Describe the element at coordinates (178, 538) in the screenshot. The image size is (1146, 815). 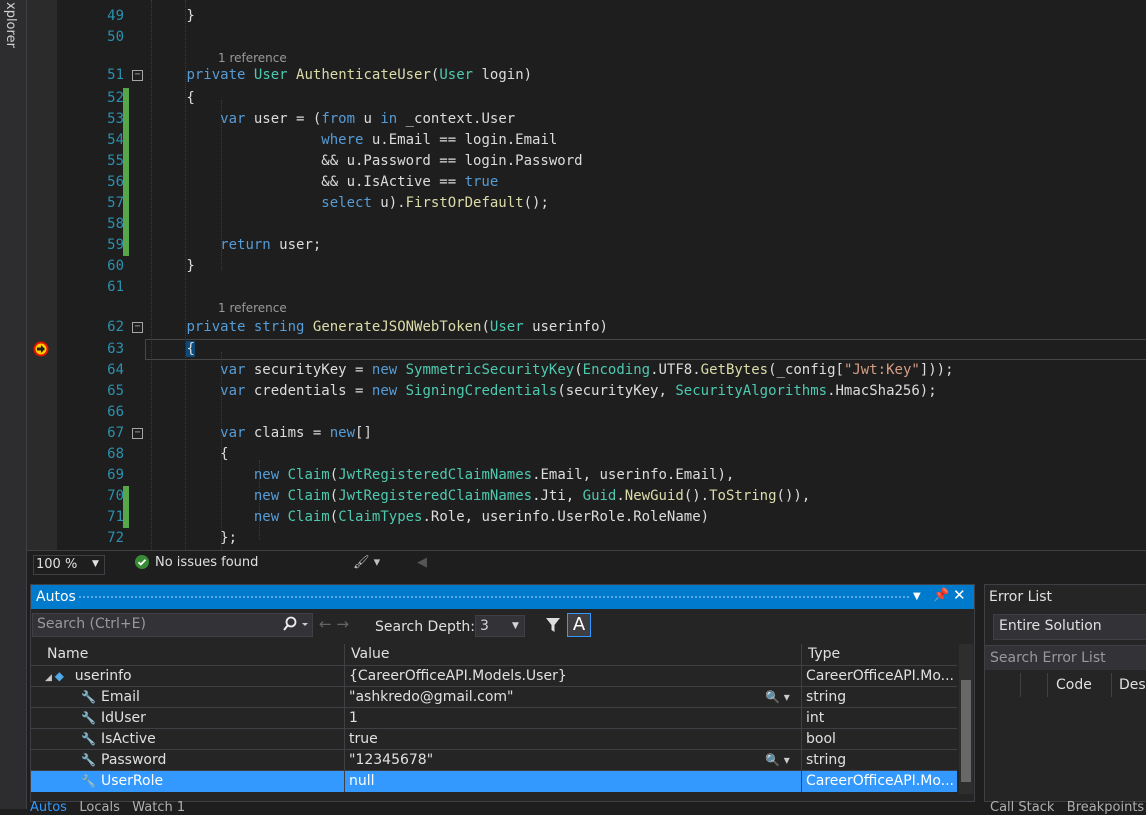
I see `code-text: };` at that location.